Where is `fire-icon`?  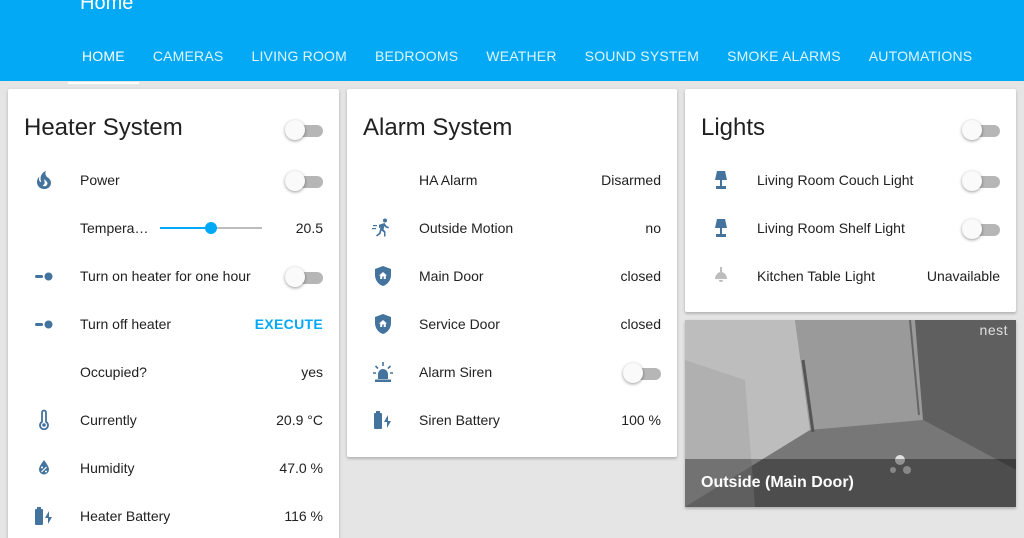
fire-icon is located at coordinates (44, 180).